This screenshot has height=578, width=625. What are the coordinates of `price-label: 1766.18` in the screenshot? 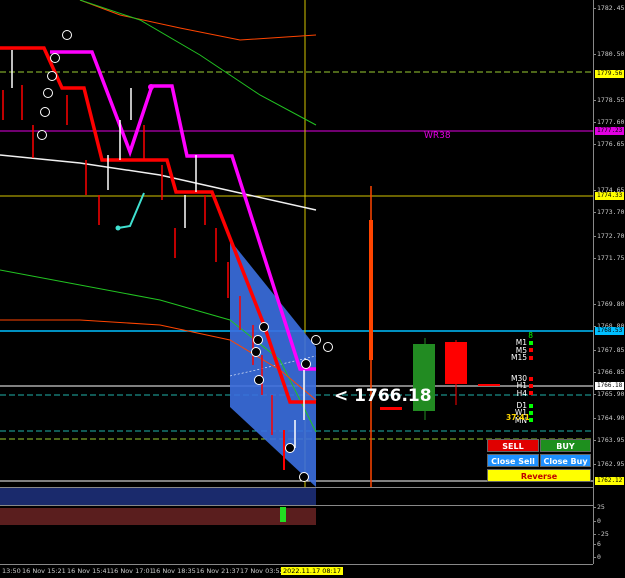 It's located at (610, 386).